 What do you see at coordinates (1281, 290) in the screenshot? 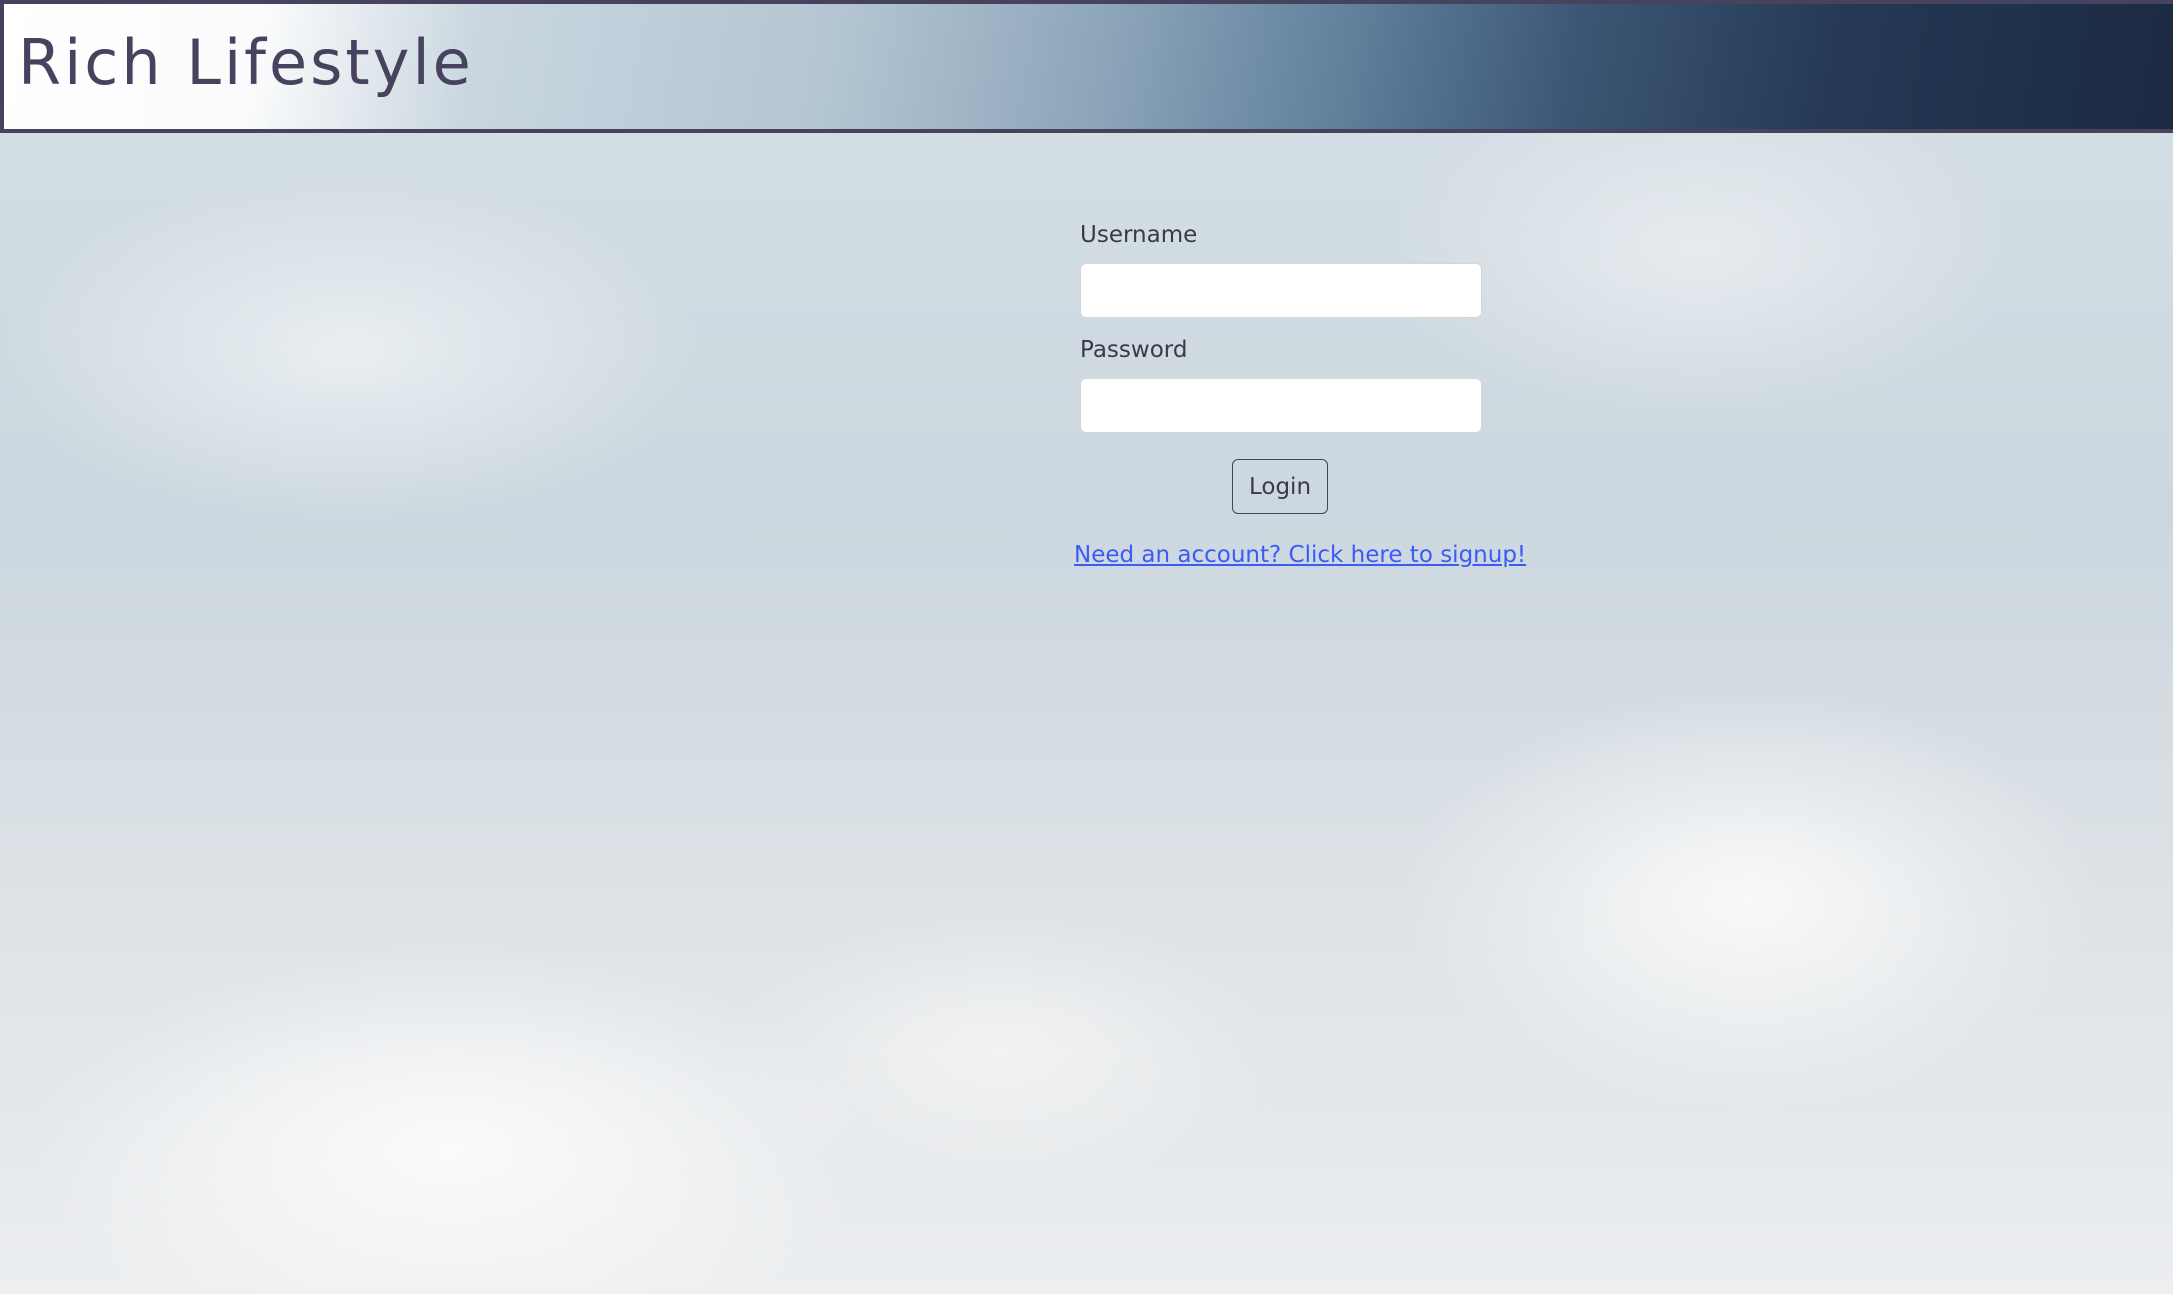
I see `username-input` at bounding box center [1281, 290].